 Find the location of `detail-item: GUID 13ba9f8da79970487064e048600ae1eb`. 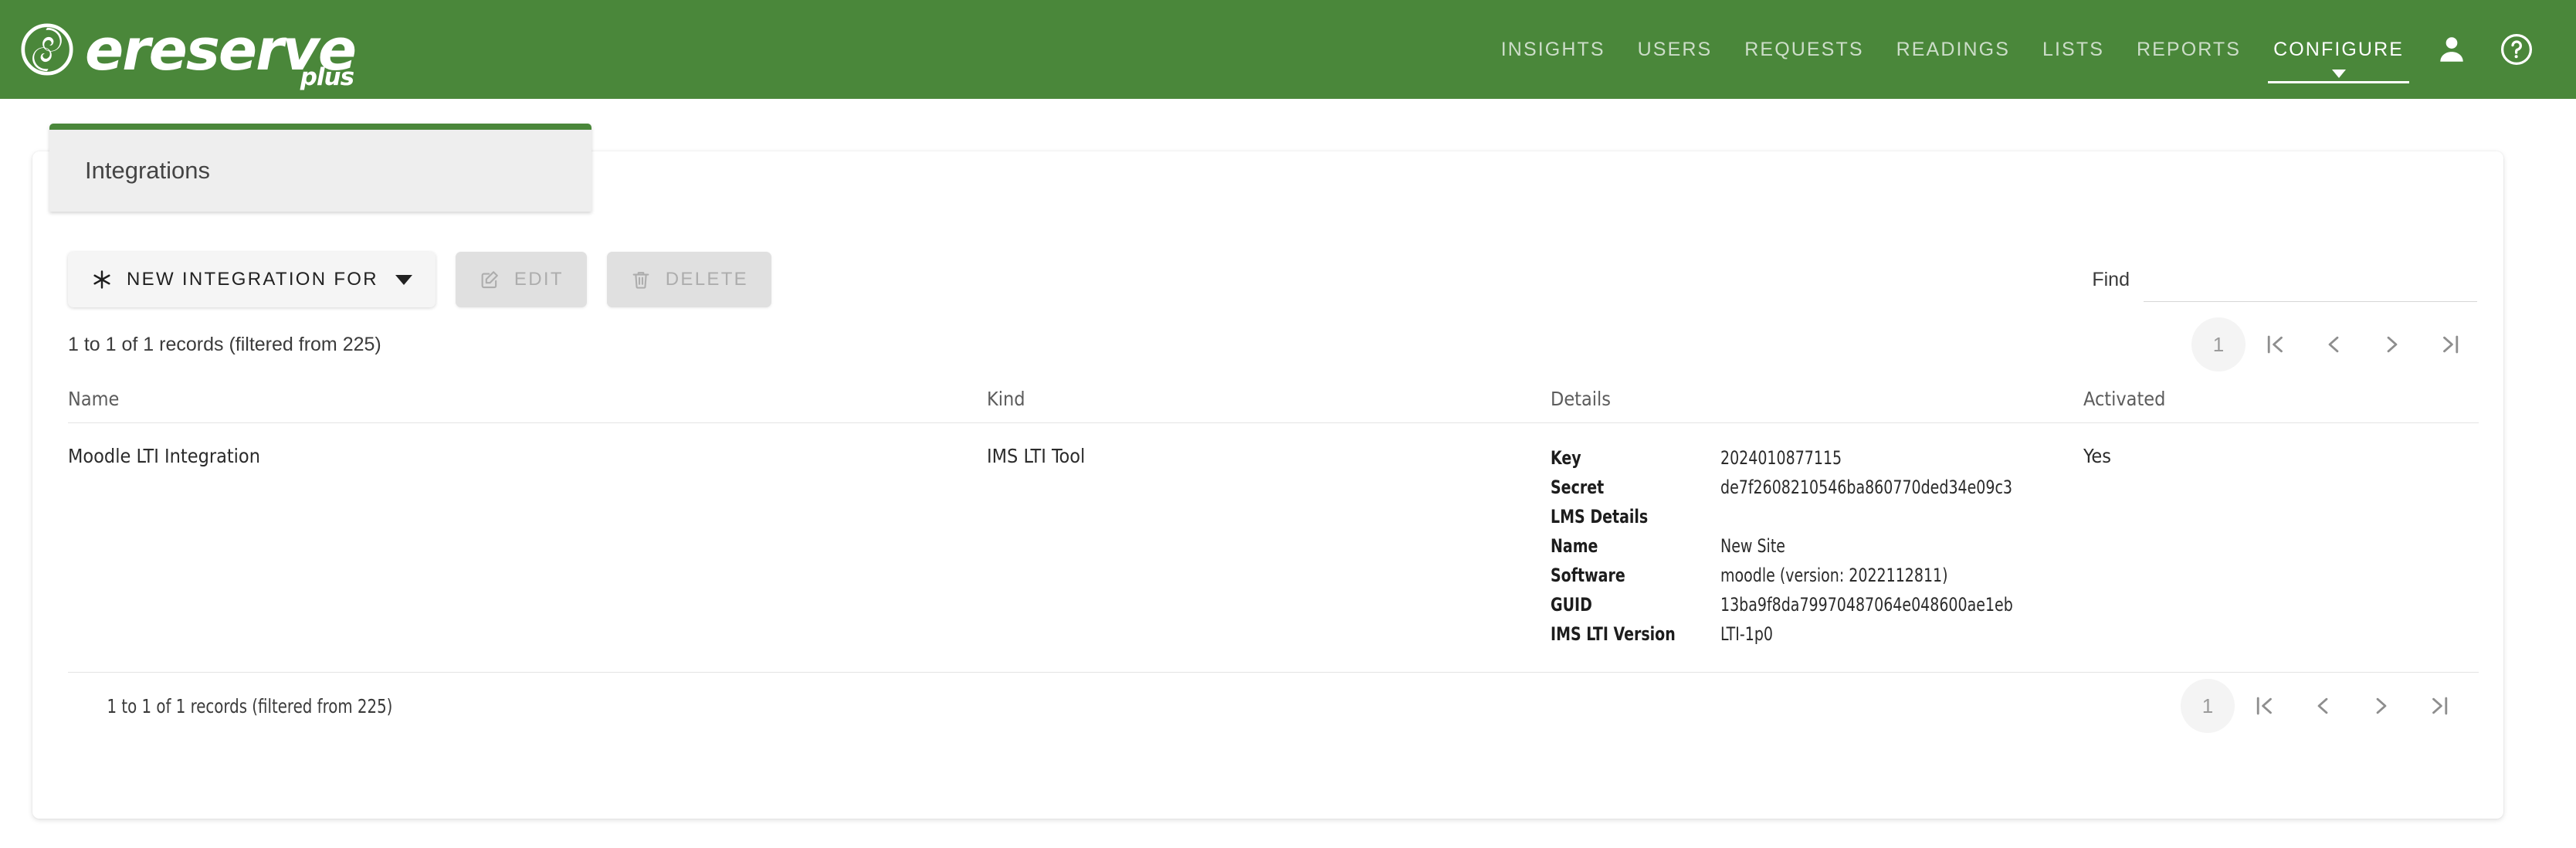

detail-item: GUID 13ba9f8da79970487064e048600ae1eb is located at coordinates (1817, 604).